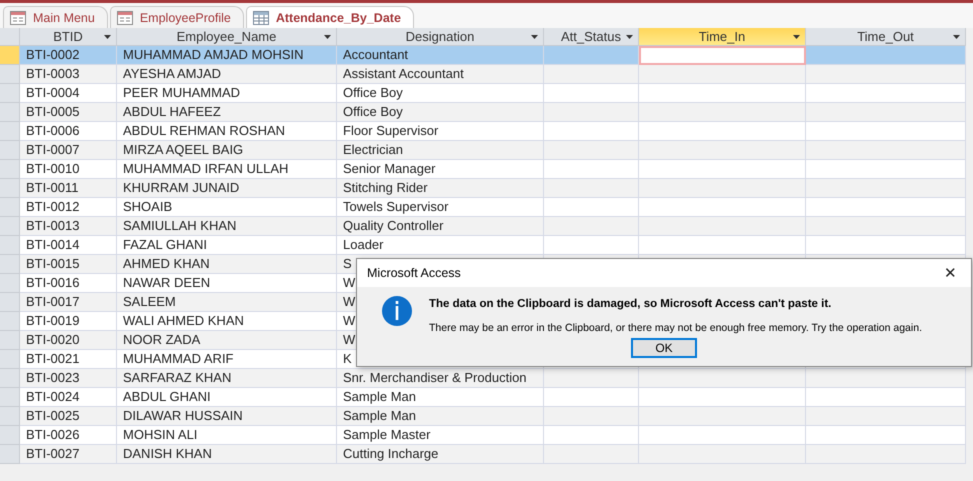 Image resolution: width=973 pixels, height=481 pixels. Describe the element at coordinates (10, 37) in the screenshot. I see `select-all-corner` at that location.